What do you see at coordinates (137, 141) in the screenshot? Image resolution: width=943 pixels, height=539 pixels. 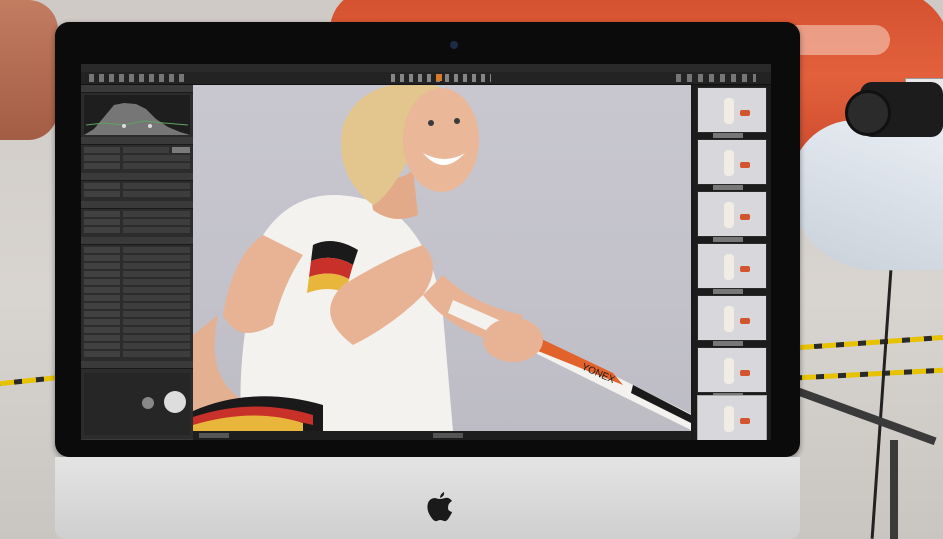 I see `panel-header-camera` at bounding box center [137, 141].